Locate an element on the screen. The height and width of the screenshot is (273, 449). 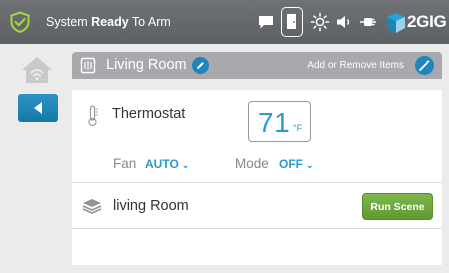
temperature-display: 71 °F is located at coordinates (279, 121).